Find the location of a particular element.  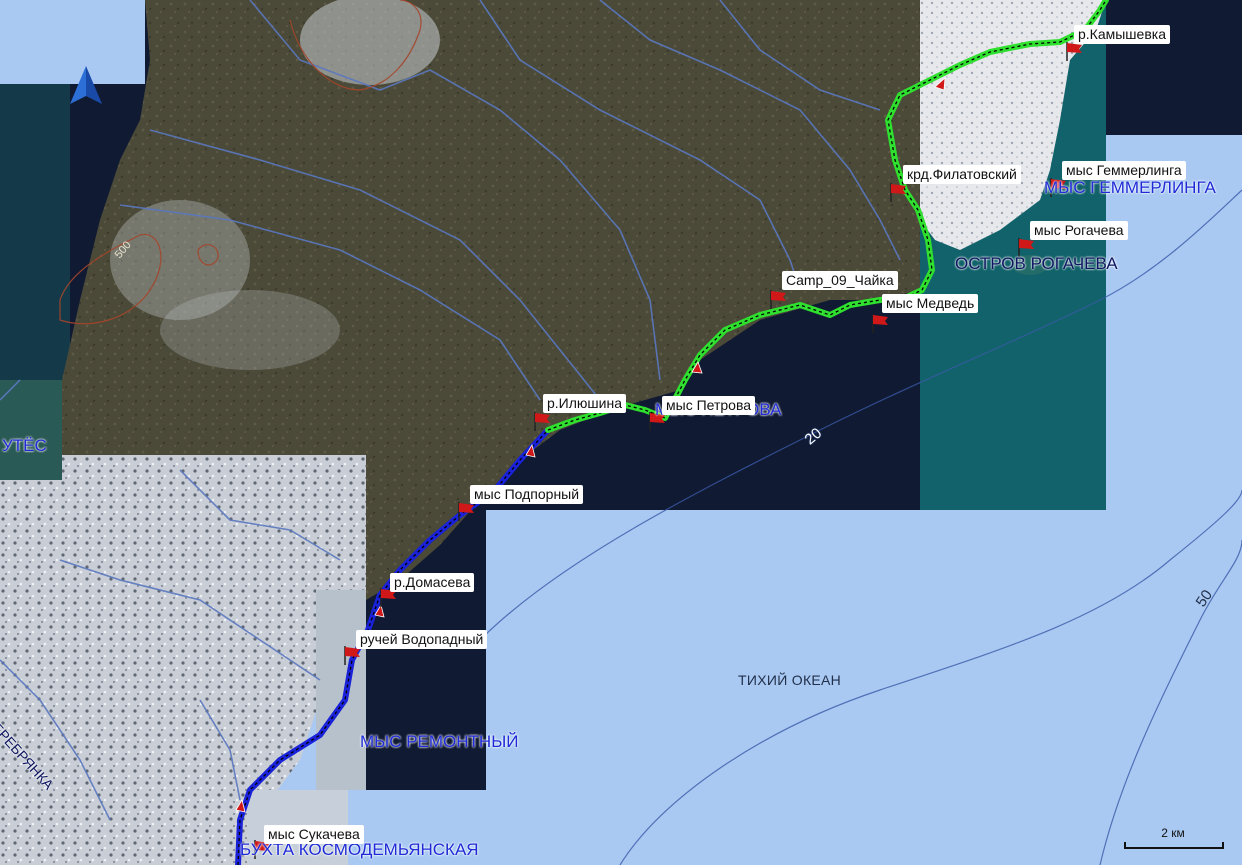

feature-label-cape-remontny: МЫС РЕМОНТНЫЙ is located at coordinates (439, 741).